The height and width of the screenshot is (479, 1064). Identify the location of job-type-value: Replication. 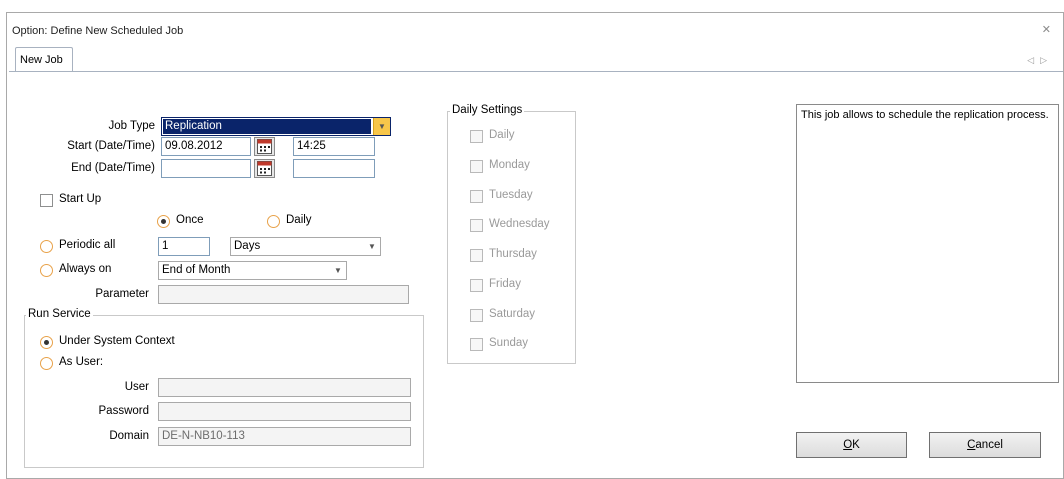
(267, 126).